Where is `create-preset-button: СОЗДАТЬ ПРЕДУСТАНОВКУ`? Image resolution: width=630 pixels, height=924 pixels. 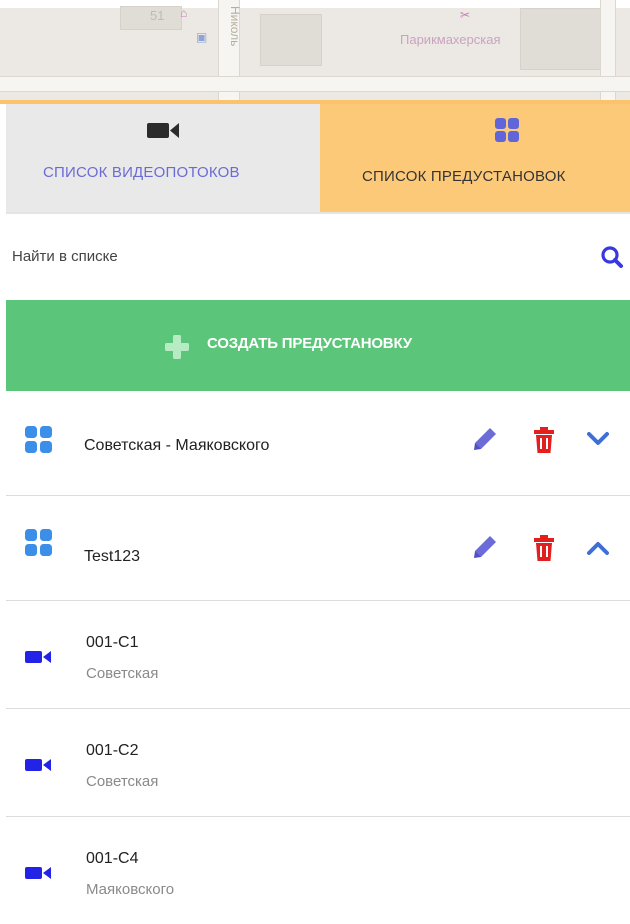
create-preset-button: СОЗДАТЬ ПРЕДУСТАНОВКУ is located at coordinates (318, 345).